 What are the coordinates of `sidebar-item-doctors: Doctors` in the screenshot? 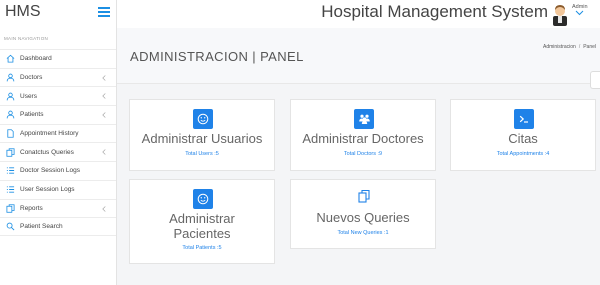 It's located at (58, 77).